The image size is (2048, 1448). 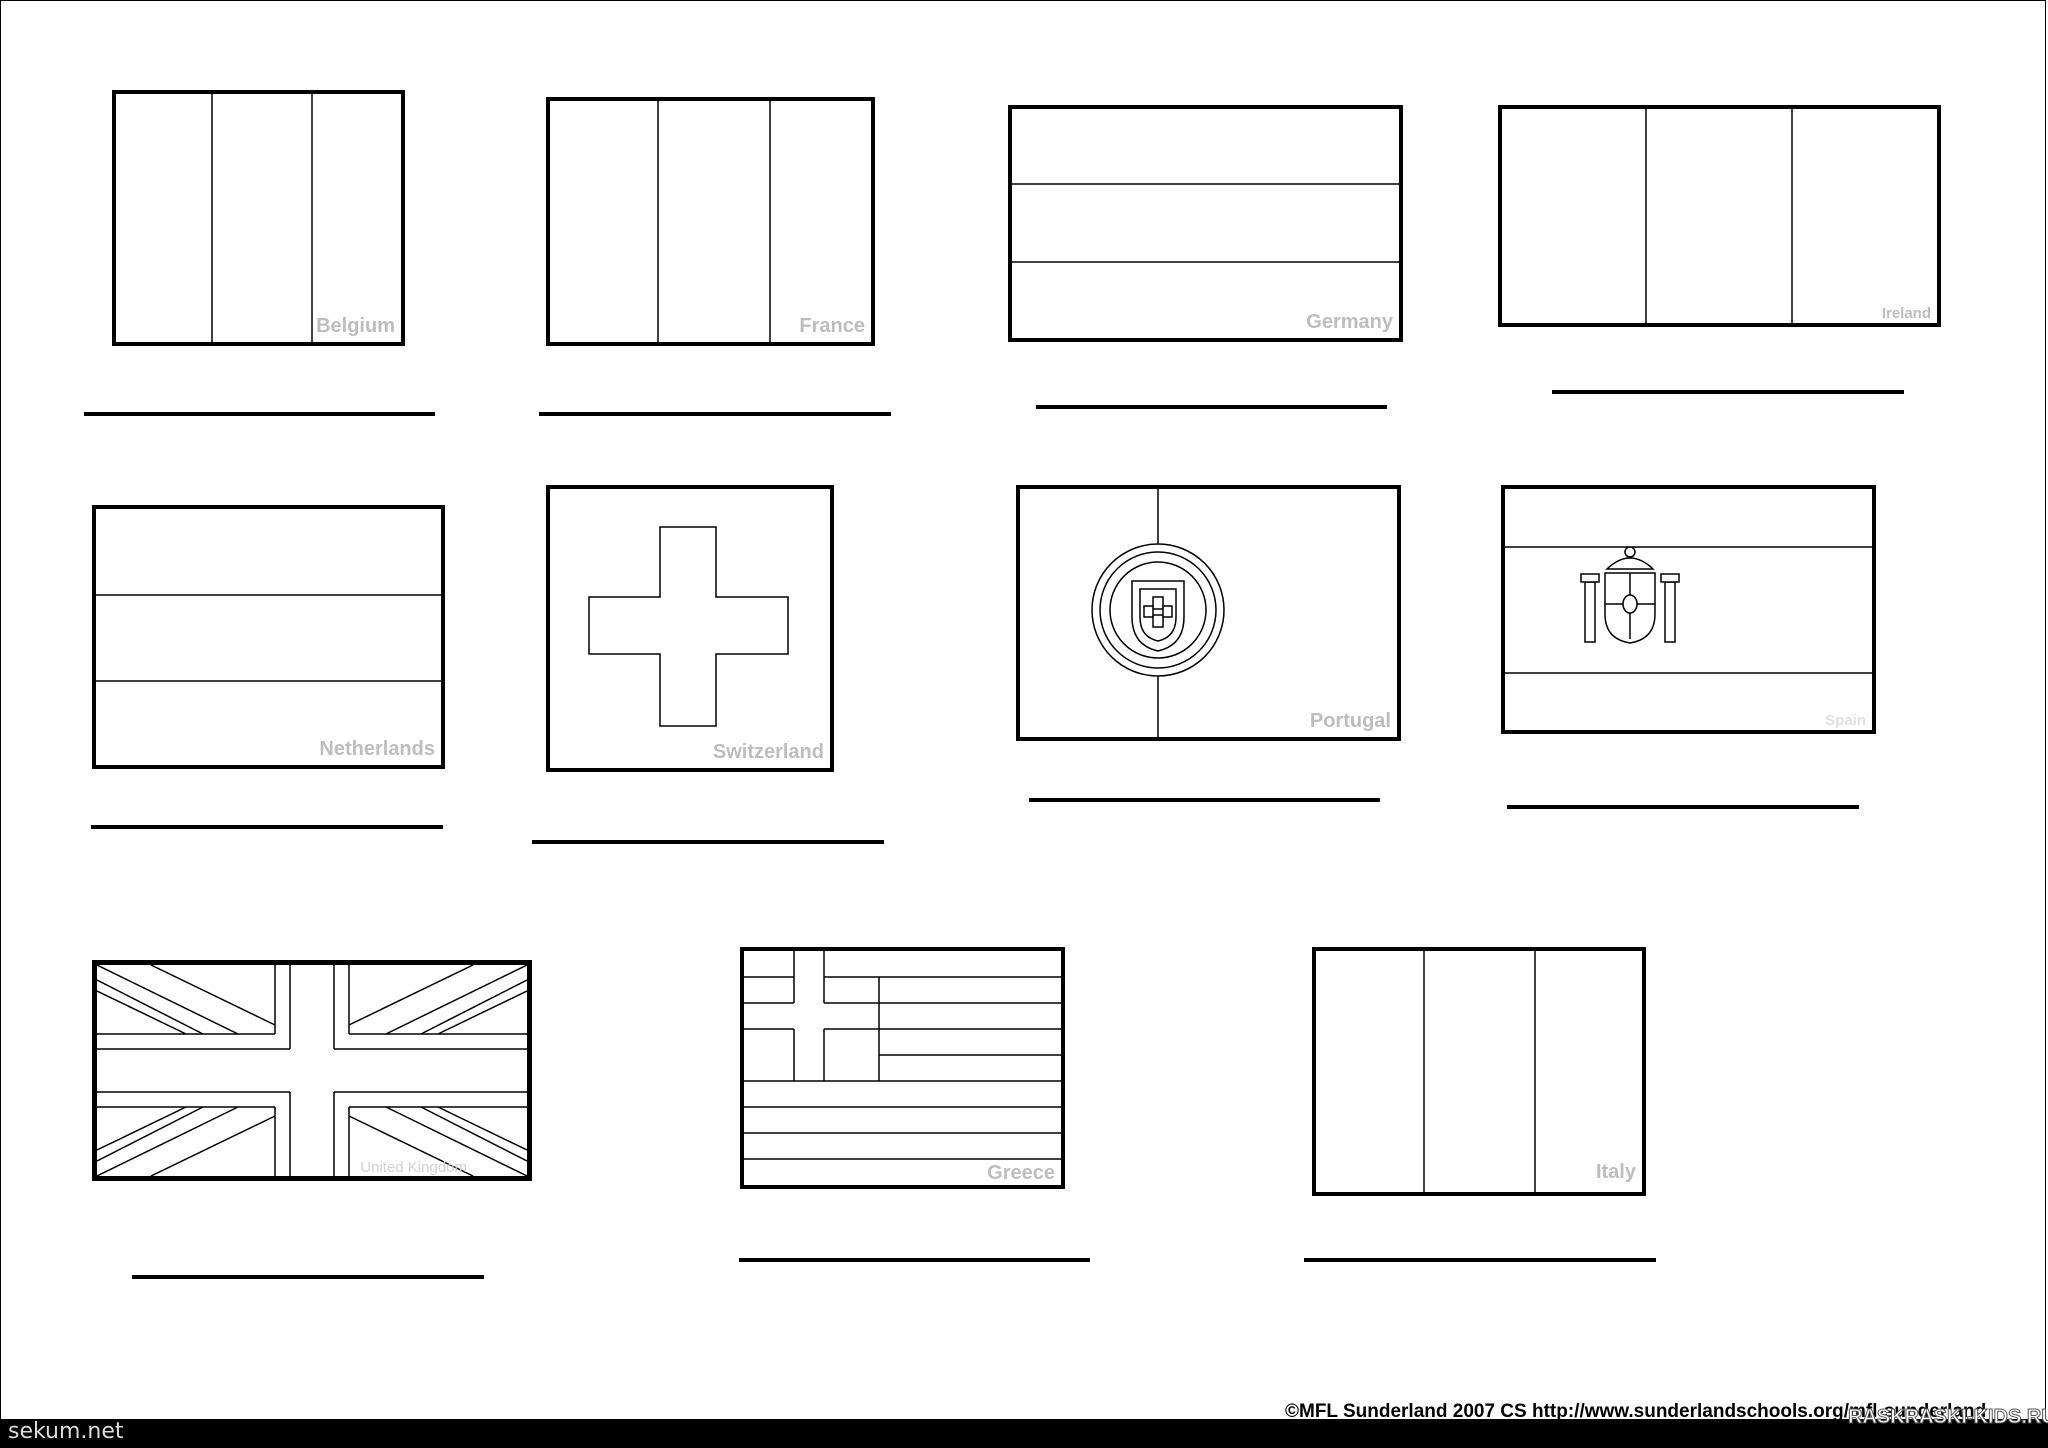 I want to click on flag-netherlands: Netherlands, so click(x=268, y=637).